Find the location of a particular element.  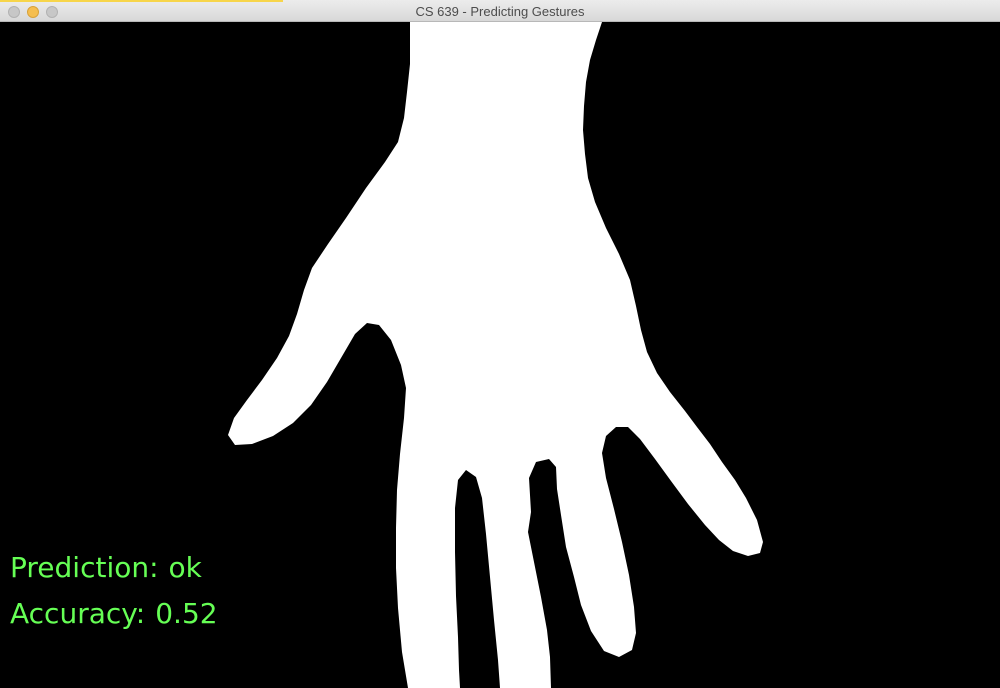

accuracy-readout: Accuracy: 0.52 is located at coordinates (114, 614).